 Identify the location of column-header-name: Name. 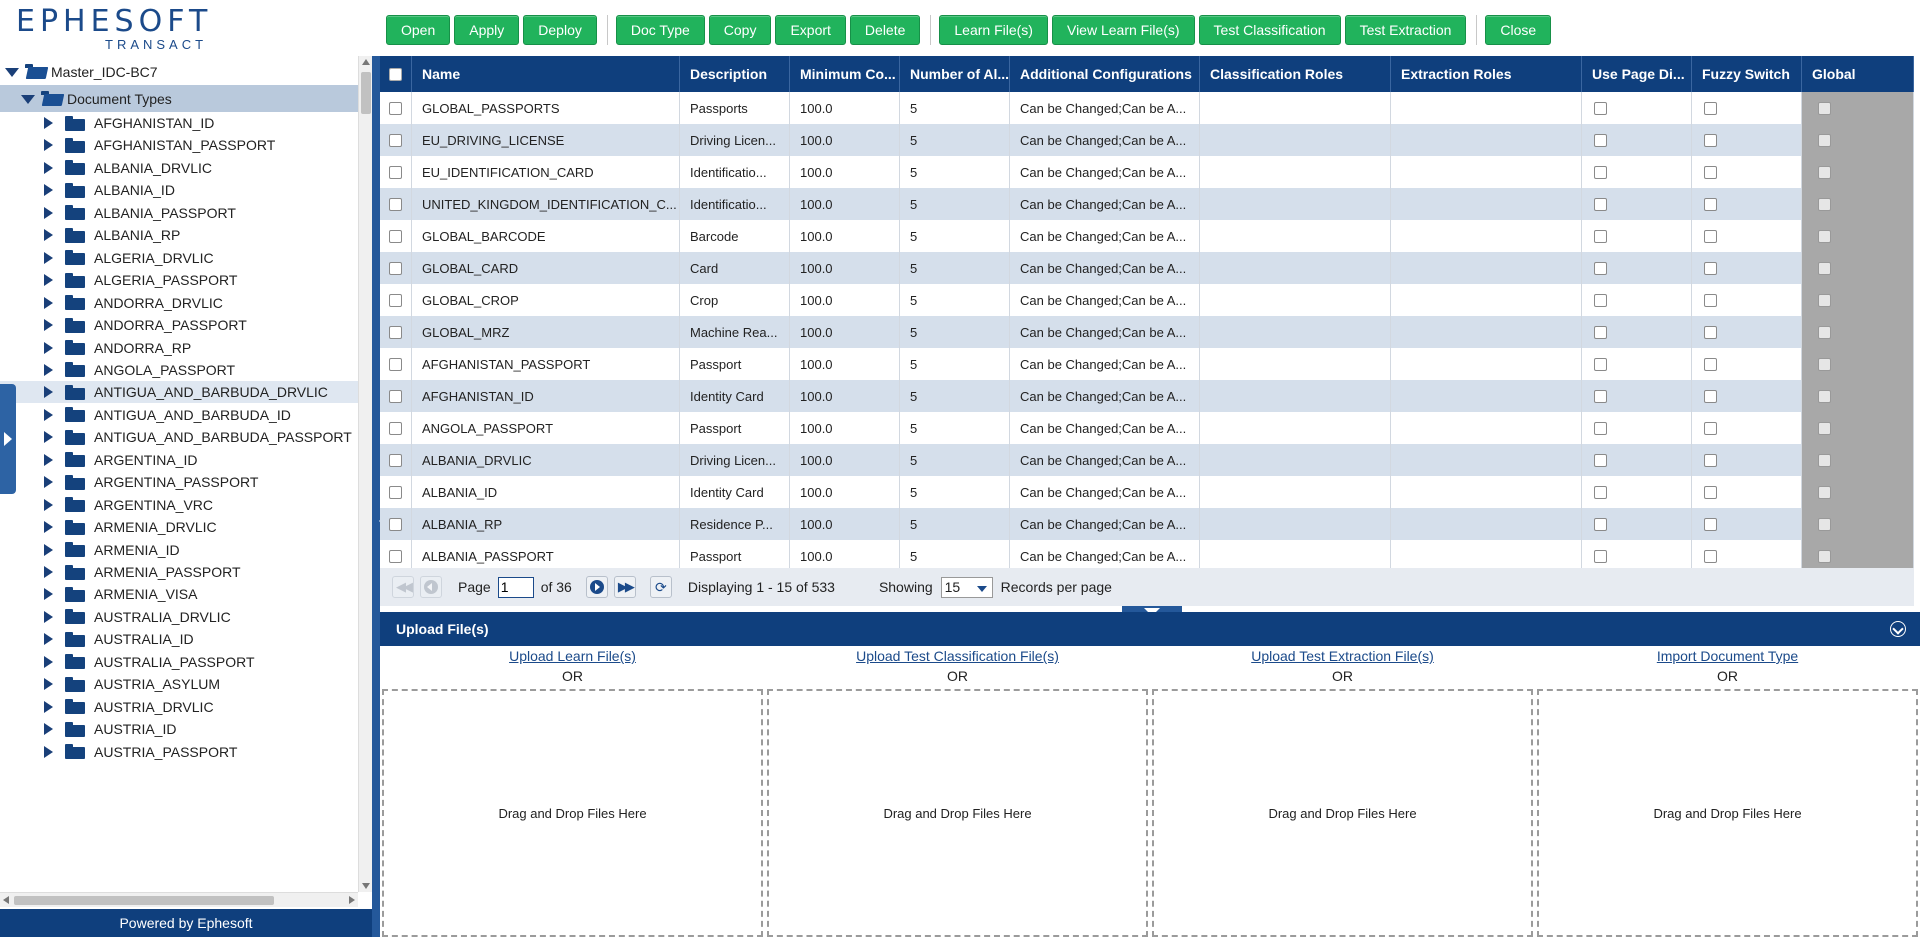
(546, 74).